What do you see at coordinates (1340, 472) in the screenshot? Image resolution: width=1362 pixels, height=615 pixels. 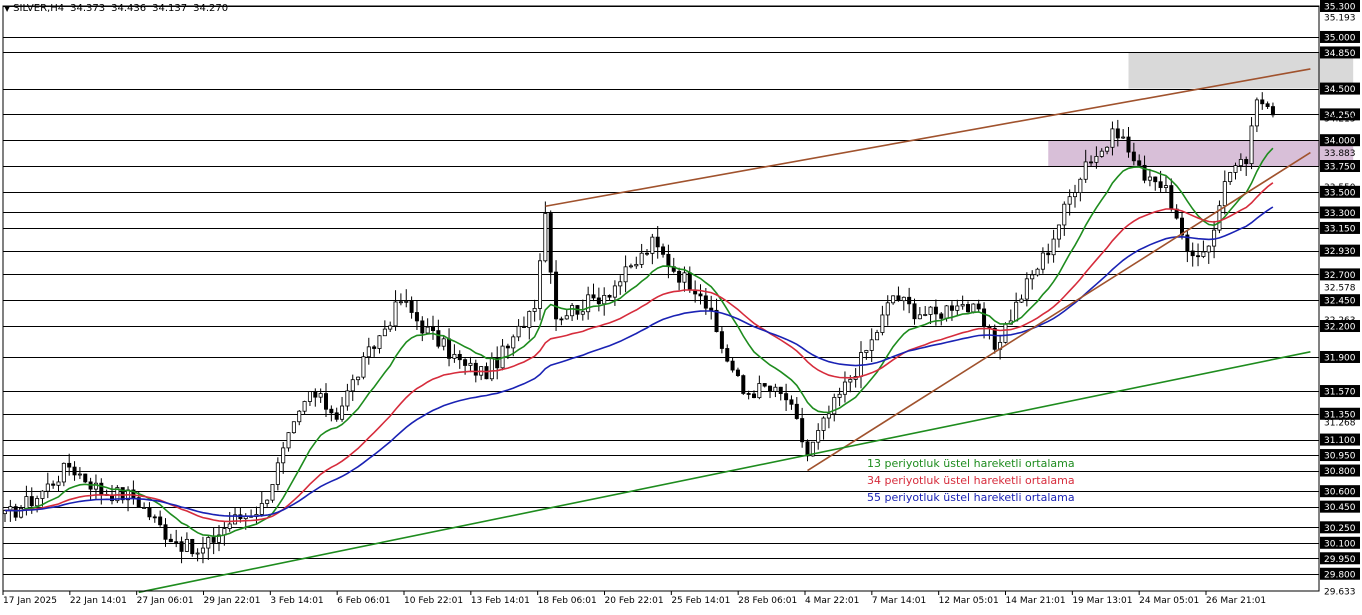 I see `y-tick-label: 30.800` at bounding box center [1340, 472].